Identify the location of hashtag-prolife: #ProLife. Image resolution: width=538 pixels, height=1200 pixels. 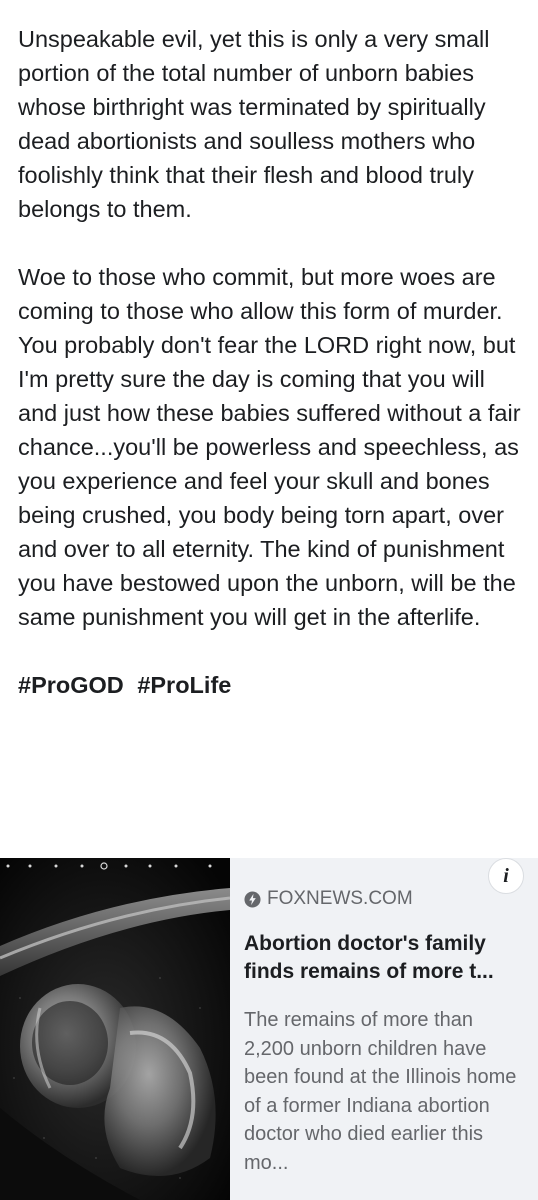
(184, 685).